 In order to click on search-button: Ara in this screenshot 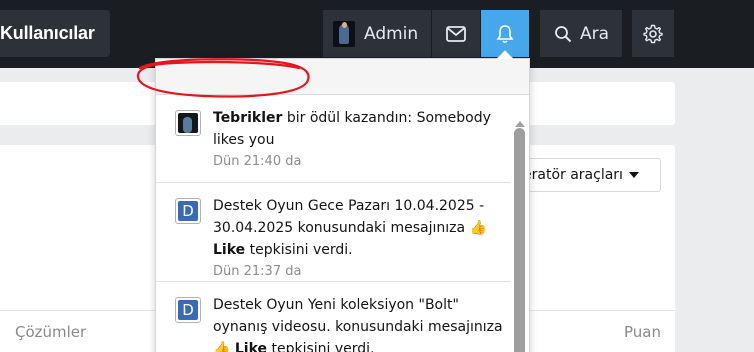, I will do `click(581, 33)`.